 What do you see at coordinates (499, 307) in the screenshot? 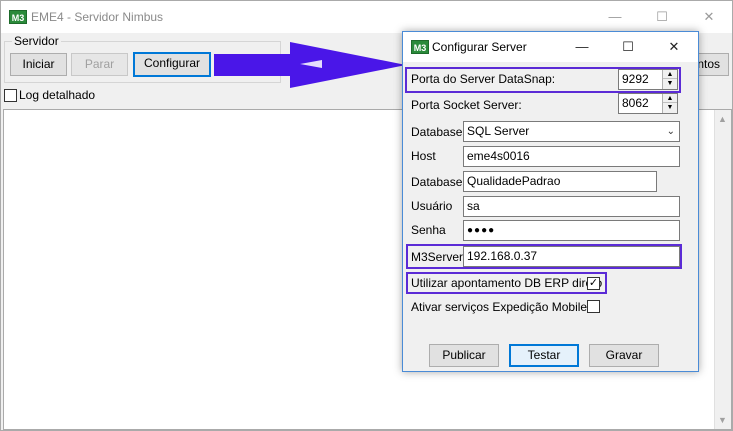
I see `expedicao-label: Ativar serviços Expedição Mobile` at bounding box center [499, 307].